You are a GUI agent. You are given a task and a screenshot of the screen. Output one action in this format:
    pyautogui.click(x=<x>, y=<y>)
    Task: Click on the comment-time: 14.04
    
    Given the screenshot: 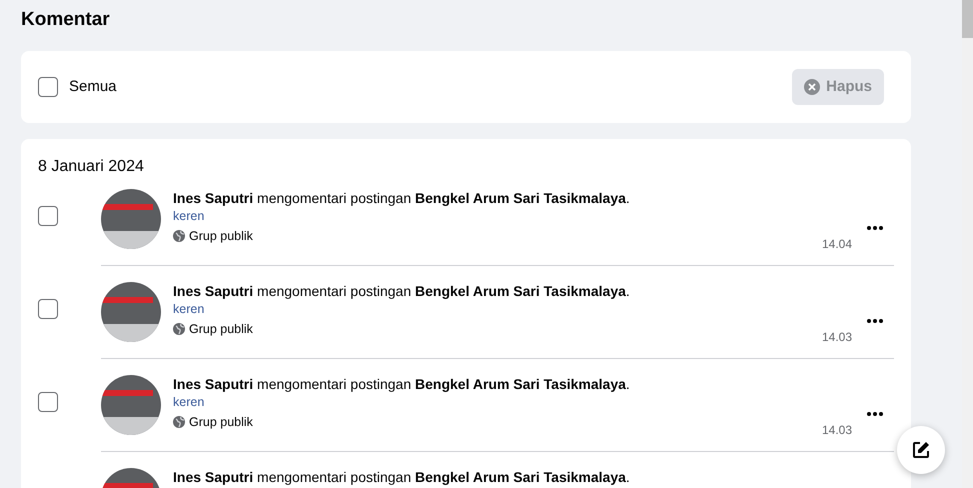 What is the action you would take?
    pyautogui.click(x=837, y=244)
    